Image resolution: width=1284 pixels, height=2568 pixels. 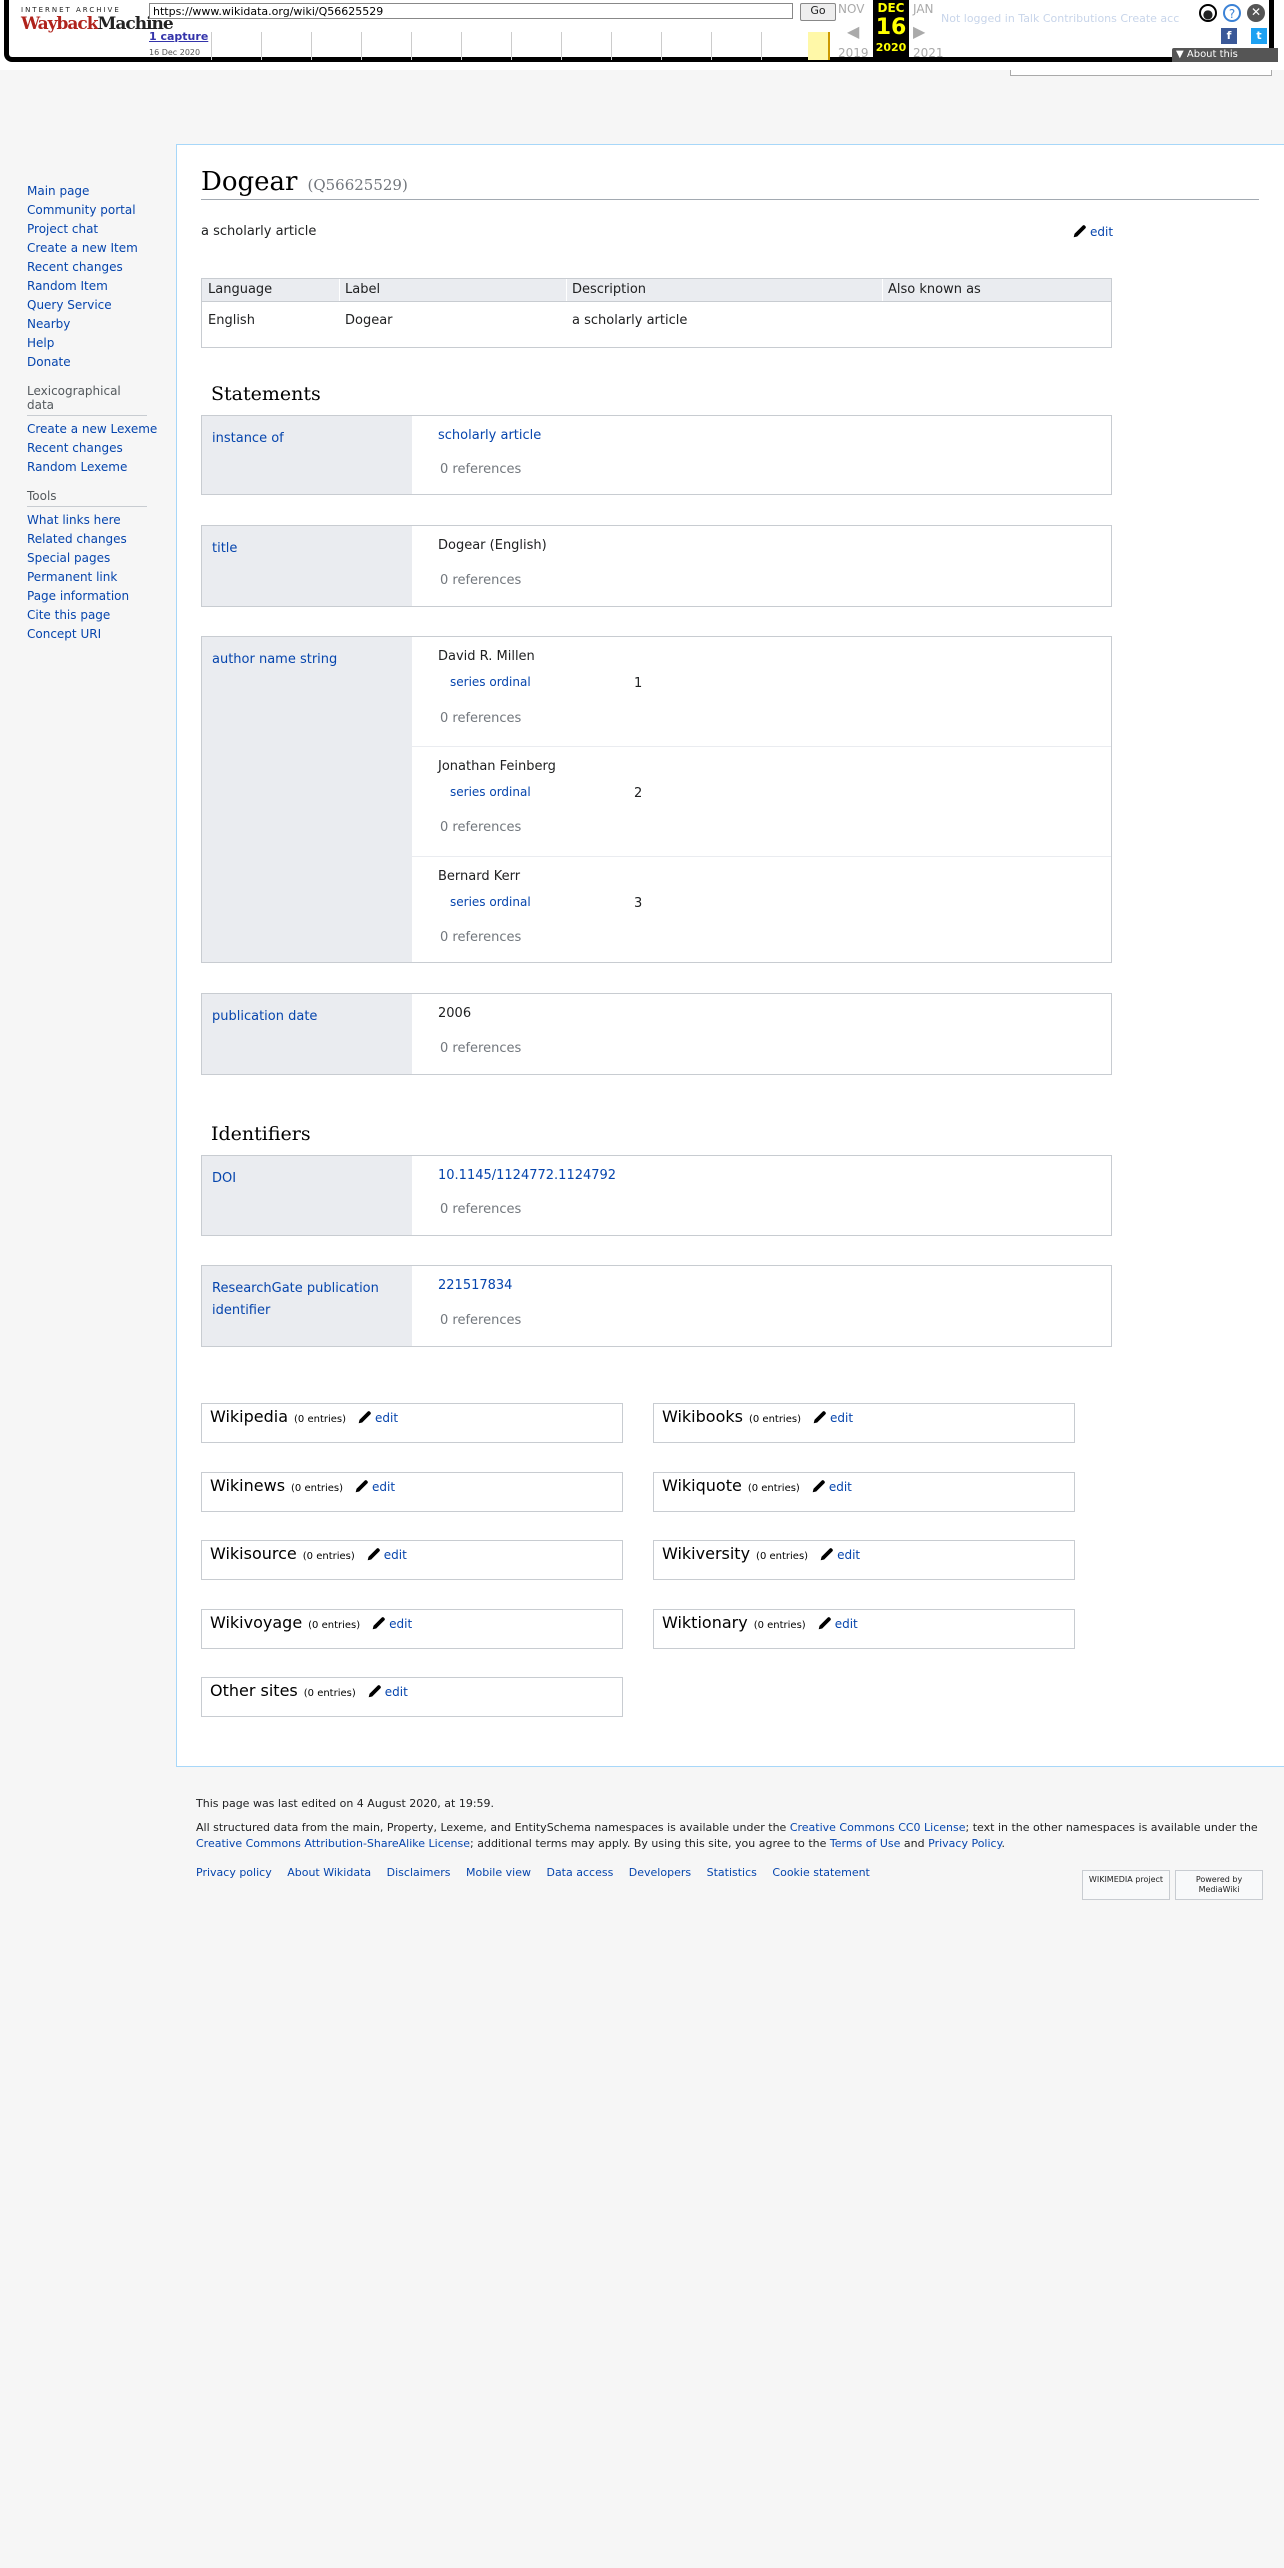 I want to click on footer-link-developers: Developers, so click(x=660, y=1872).